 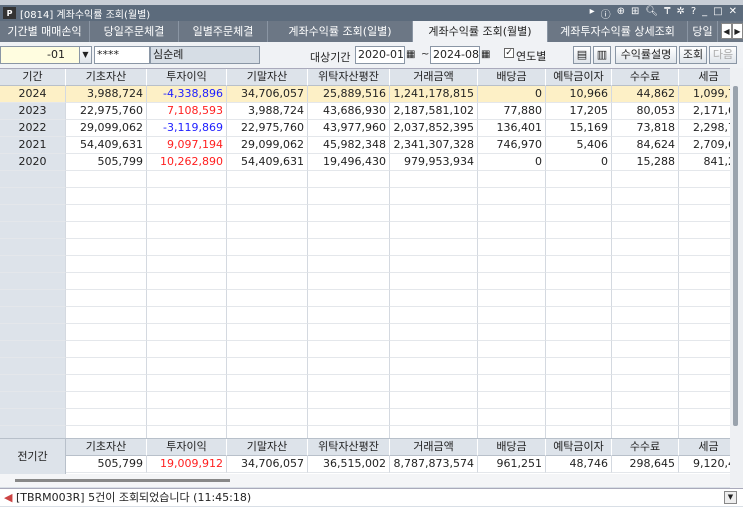 What do you see at coordinates (651, 13) in the screenshot?
I see `zoom-icon: 🔍︎` at bounding box center [651, 13].